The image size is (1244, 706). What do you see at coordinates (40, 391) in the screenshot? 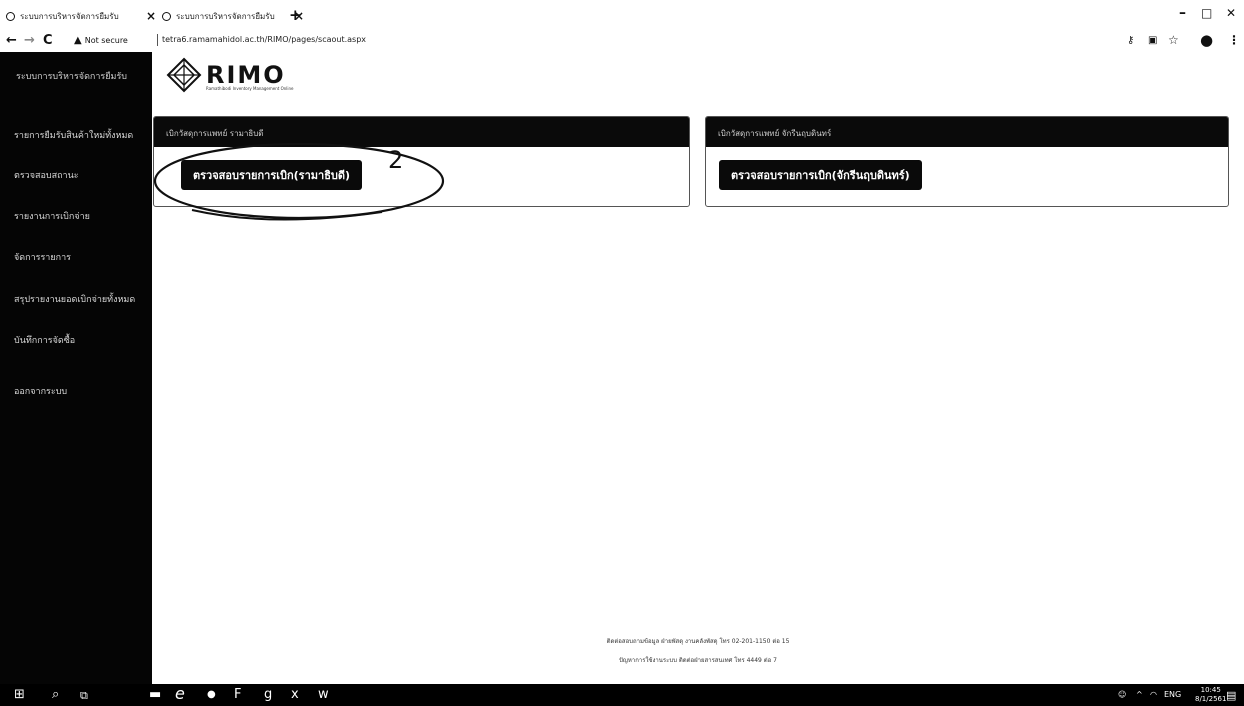
I see `sidebar-item-logout: ออกจากระบบ` at bounding box center [40, 391].